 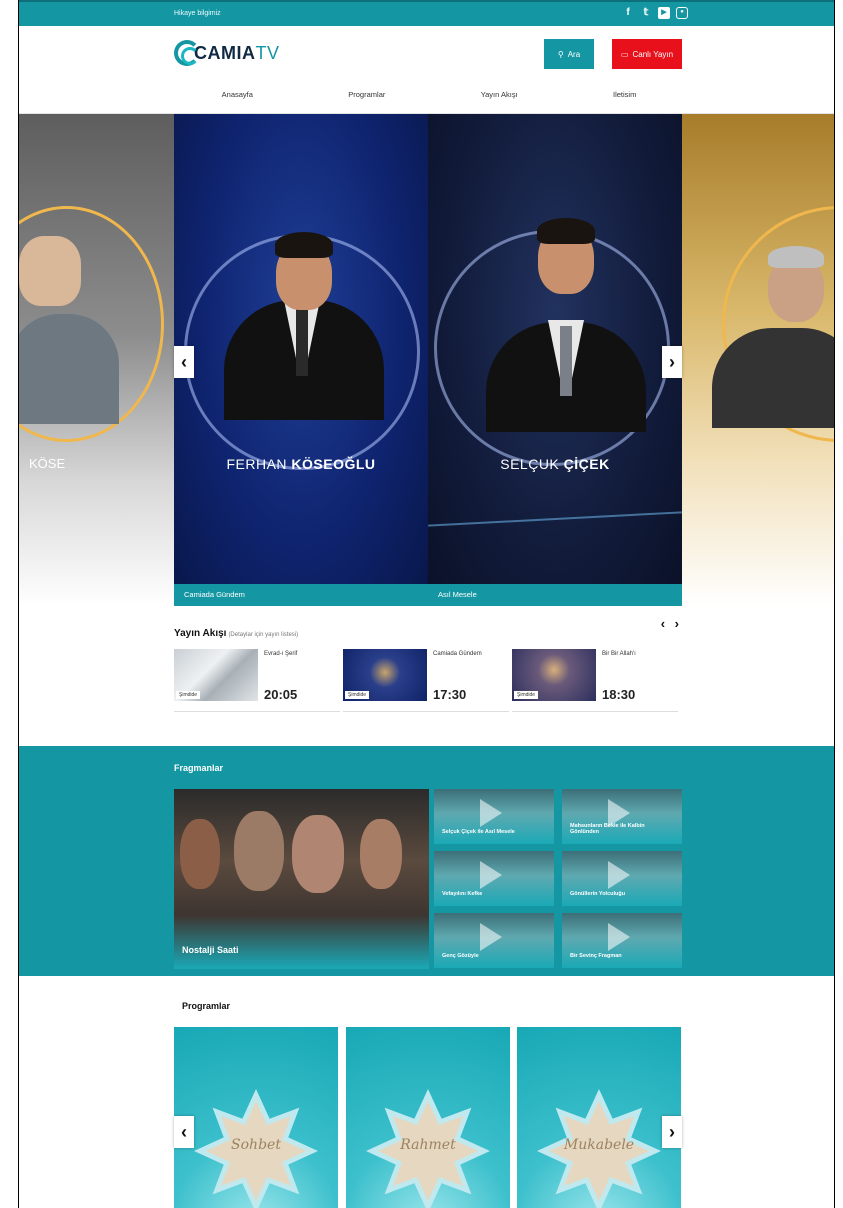 I want to click on slide-card: FERHAN KÖSEOĞLU Camiada Gündem, so click(x=301, y=360).